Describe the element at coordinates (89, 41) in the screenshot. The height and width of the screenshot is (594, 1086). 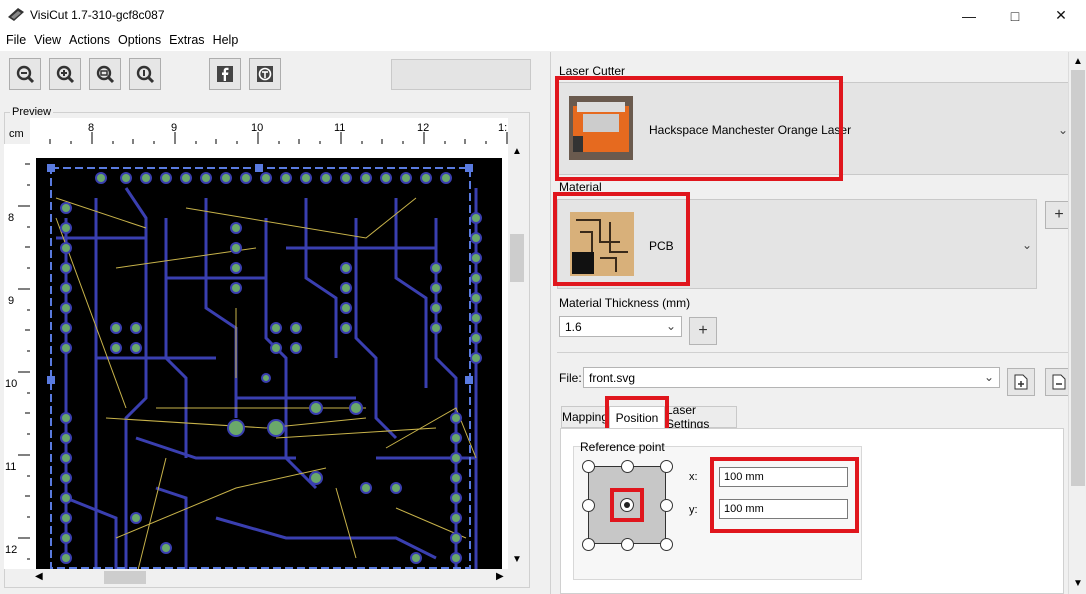
I see `menu-actions: Actions` at that location.